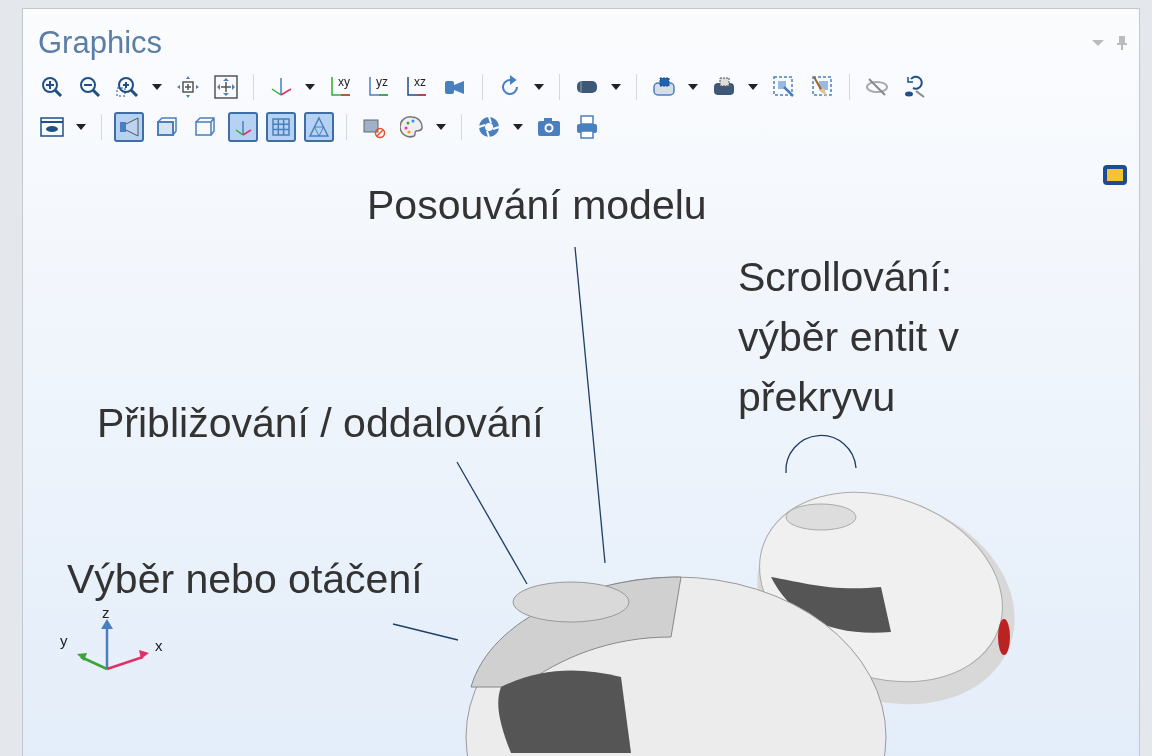 This screenshot has width=1152, height=756. What do you see at coordinates (537, 205) in the screenshot?
I see `annotation-label: Posouvání modelu` at bounding box center [537, 205].